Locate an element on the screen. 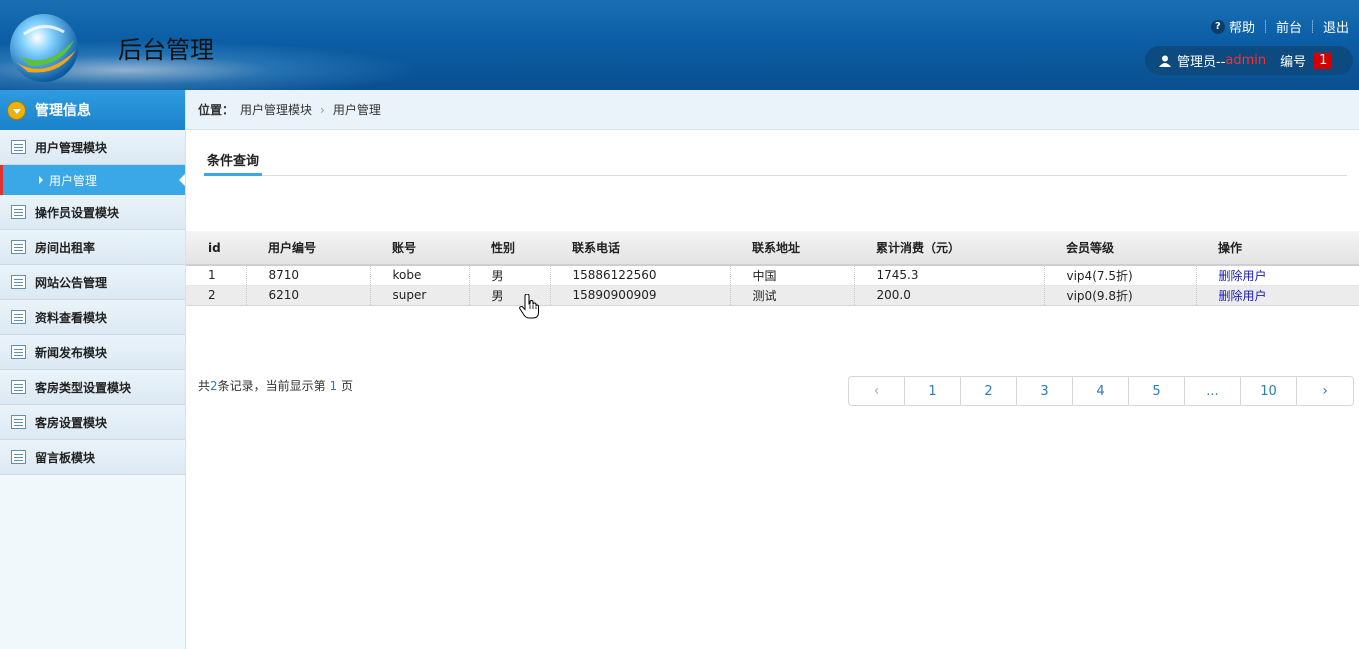 The height and width of the screenshot is (649, 1359). sidebar-item-user-module: 用户管理模块 is located at coordinates (92, 147).